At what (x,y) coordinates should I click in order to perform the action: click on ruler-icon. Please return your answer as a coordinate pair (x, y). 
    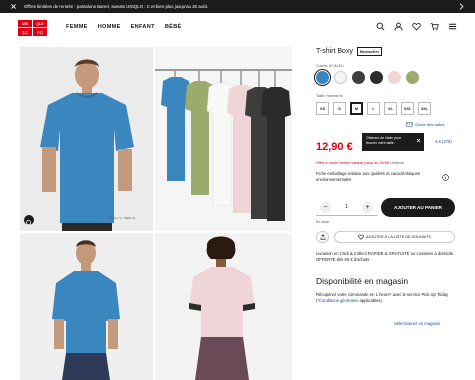
    Looking at the image, I should click on (409, 124).